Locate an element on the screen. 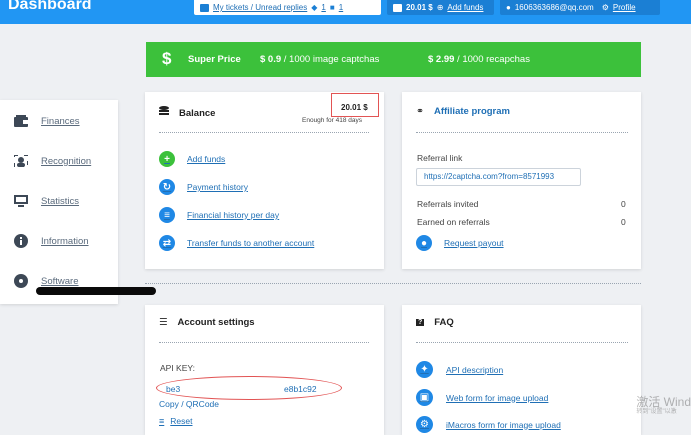 The width and height of the screenshot is (691, 435). referrals-invited-label: Referrals invited is located at coordinates (448, 204).